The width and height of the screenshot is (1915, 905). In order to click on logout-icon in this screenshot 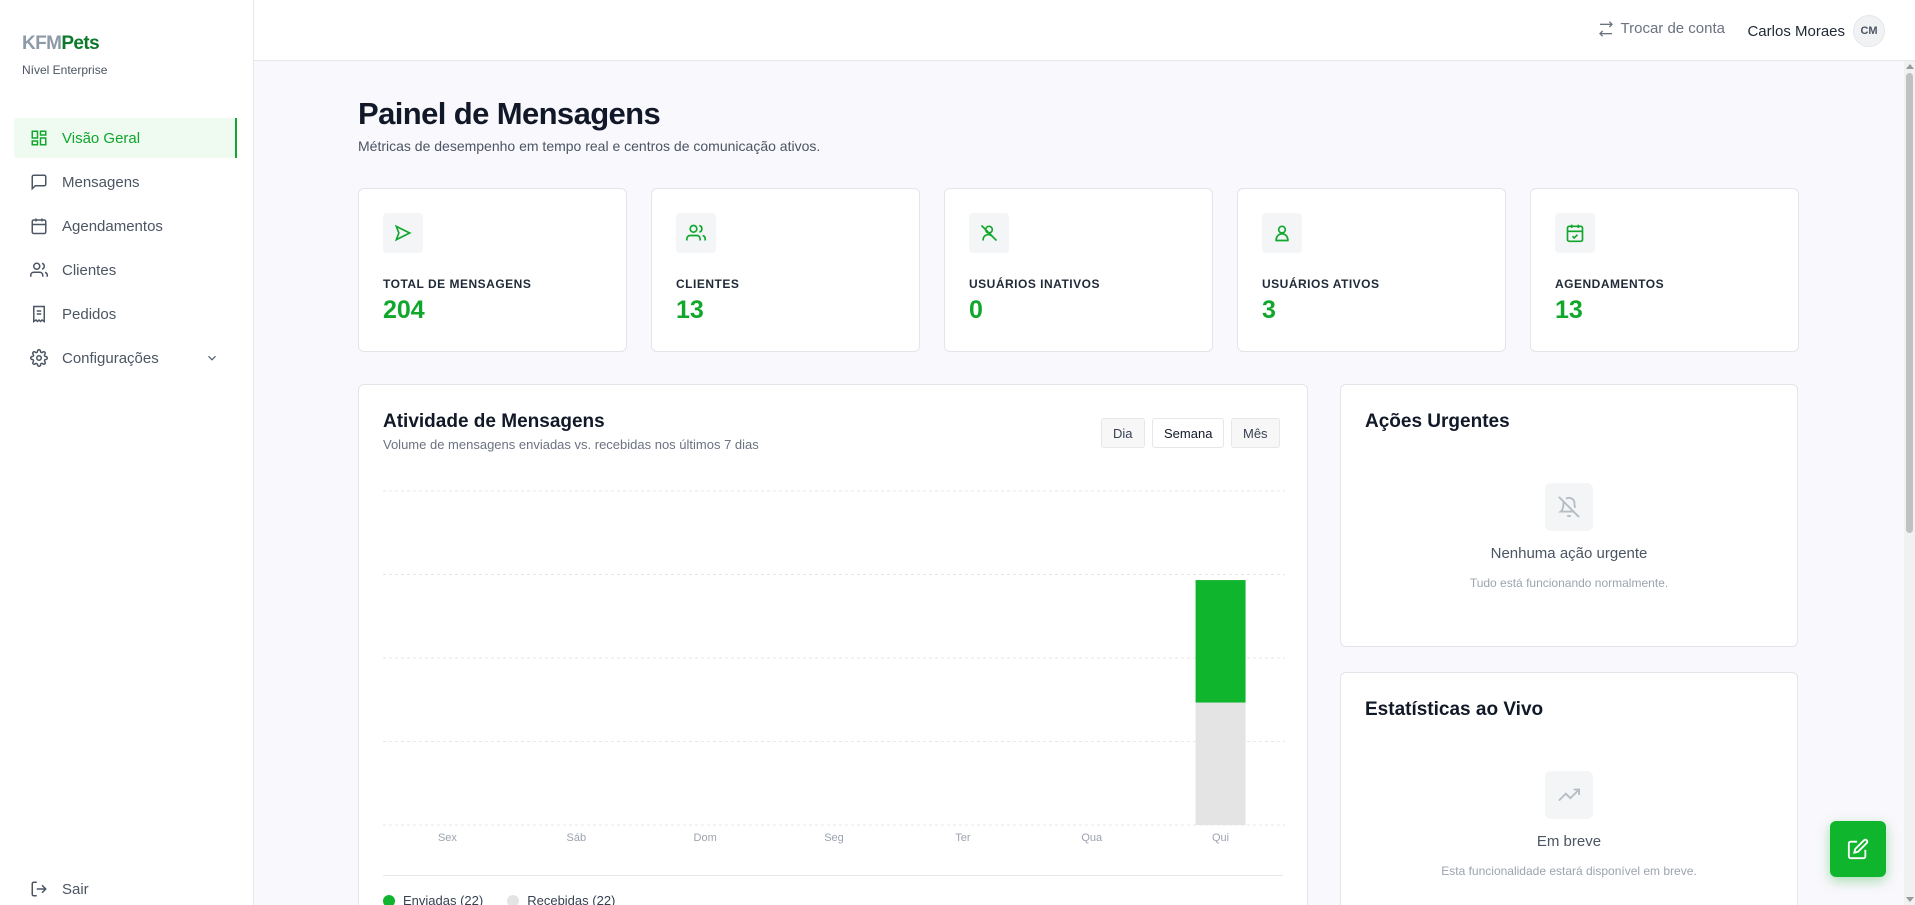, I will do `click(39, 889)`.